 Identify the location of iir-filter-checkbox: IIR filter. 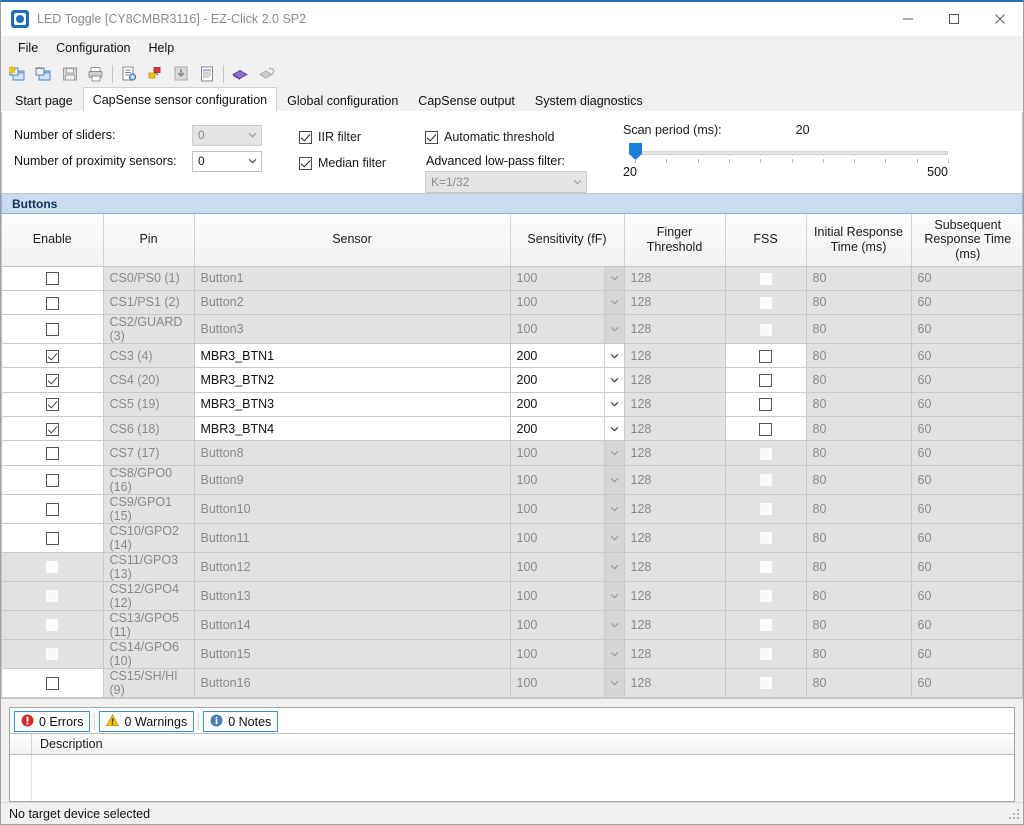
(362, 137).